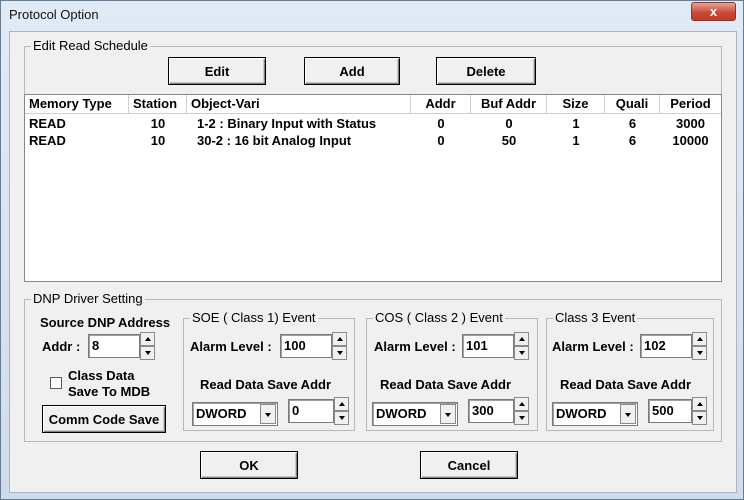 This screenshot has height=500, width=744. What do you see at coordinates (217, 71) in the screenshot?
I see `edit-button: Edit` at bounding box center [217, 71].